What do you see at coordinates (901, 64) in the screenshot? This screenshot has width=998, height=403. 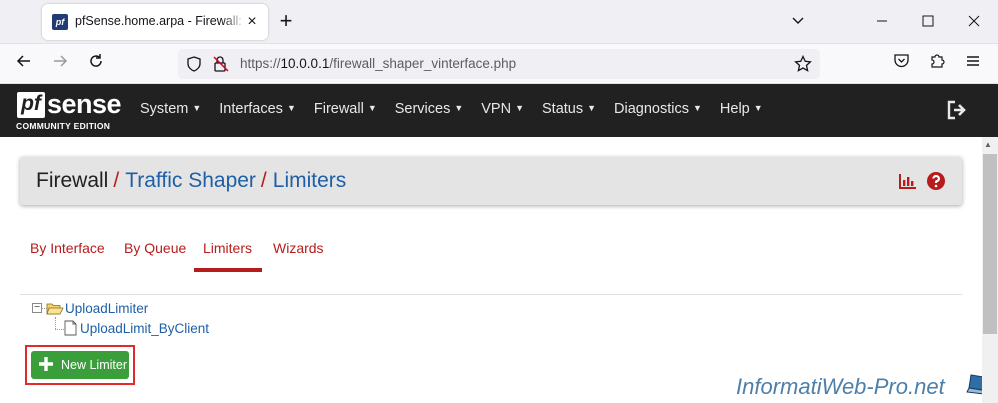 I see `pocket-icon` at bounding box center [901, 64].